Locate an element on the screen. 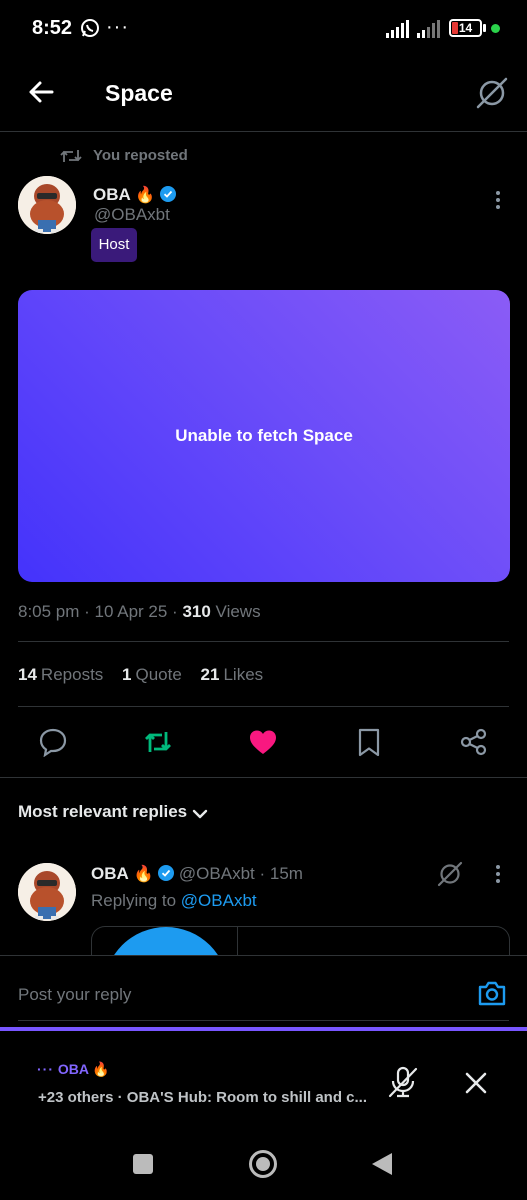 The image size is (527, 1200). back-arrow-icon is located at coordinates (41, 92).